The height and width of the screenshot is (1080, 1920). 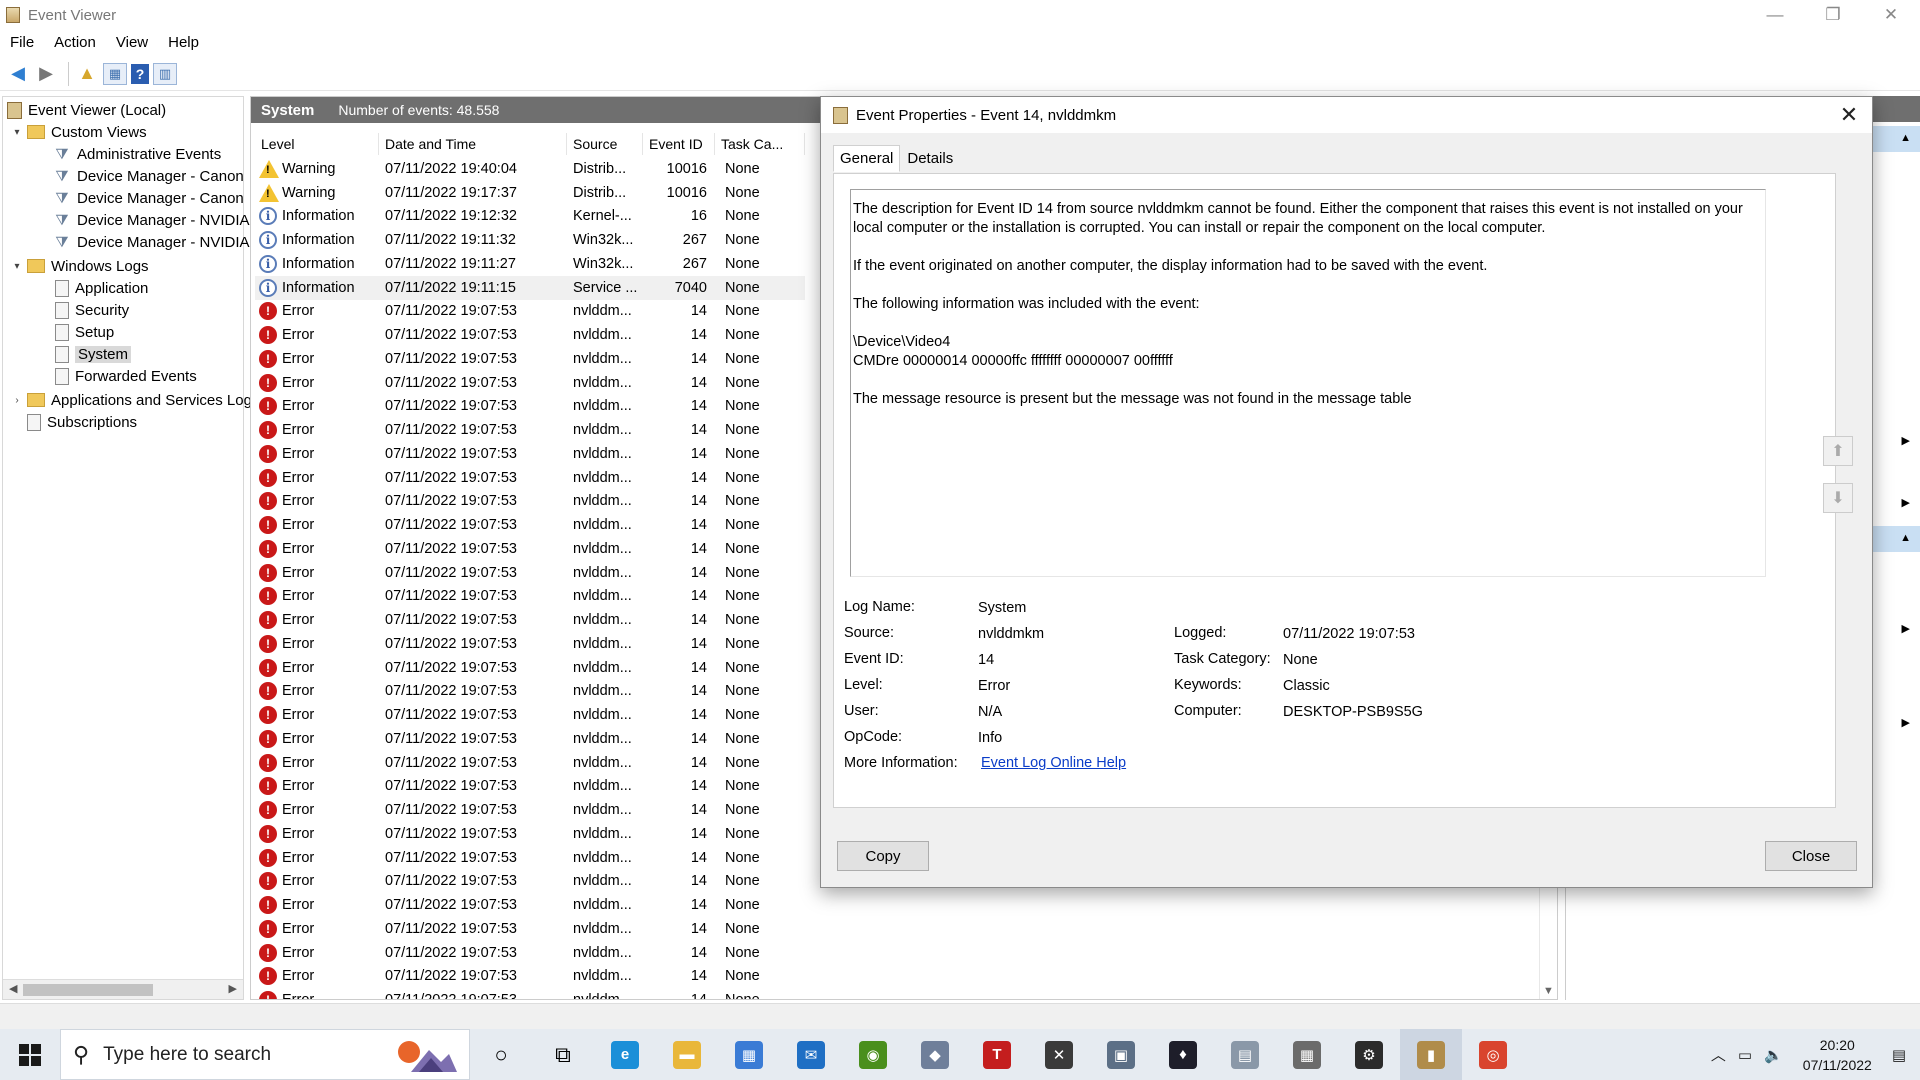 I want to click on expand-chevron-icon: ›, so click(x=17, y=400).